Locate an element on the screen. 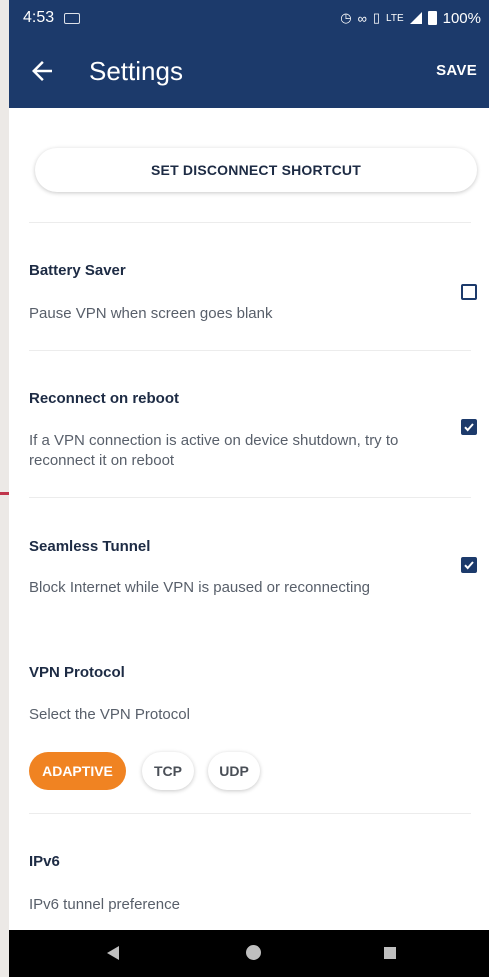  battery-saver-title: Battery Saver is located at coordinates (77, 270).